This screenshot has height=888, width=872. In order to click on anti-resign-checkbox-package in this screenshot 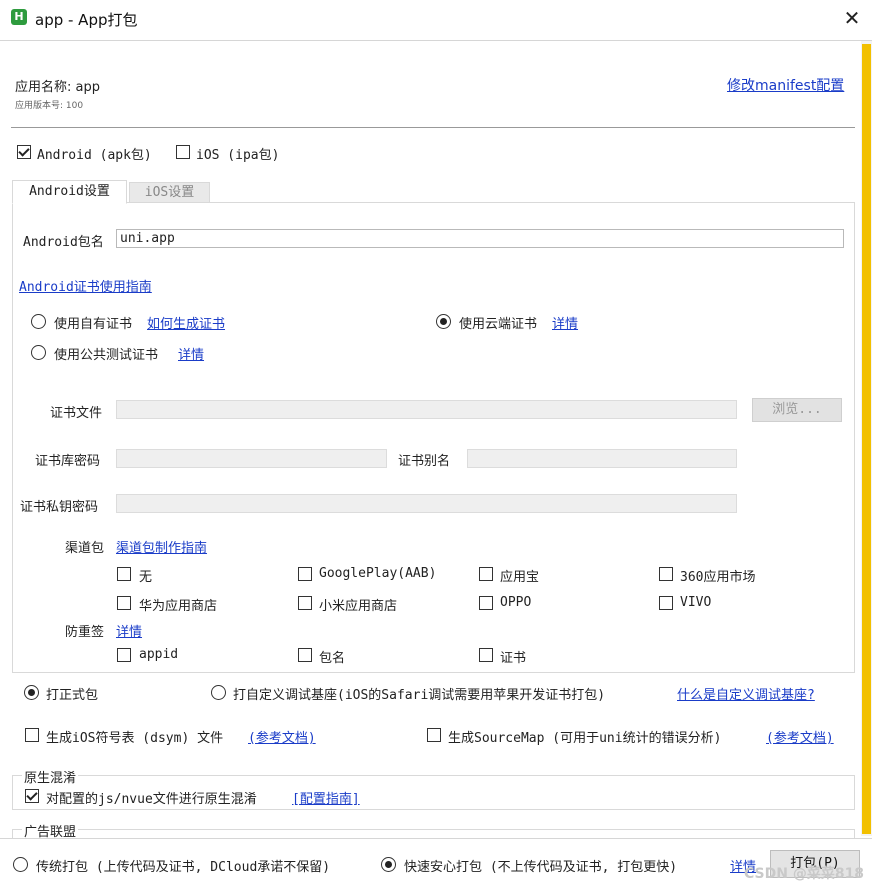, I will do `click(305, 655)`.